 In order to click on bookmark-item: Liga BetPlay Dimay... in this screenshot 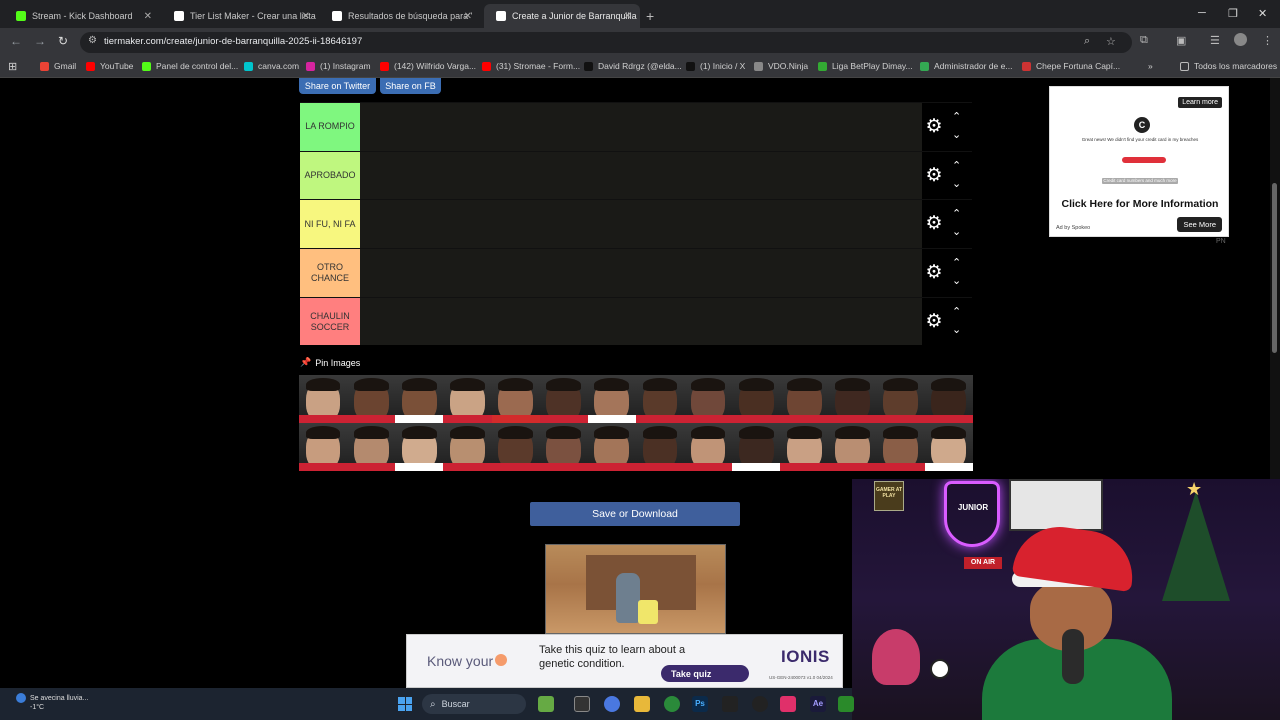, I will do `click(865, 66)`.